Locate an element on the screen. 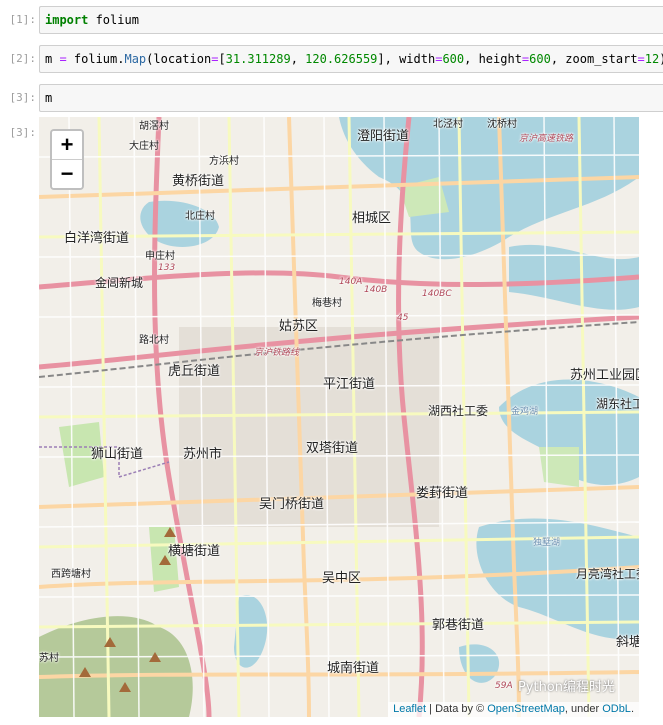  map-label: 月亮湾社工委 is located at coordinates (607, 574).